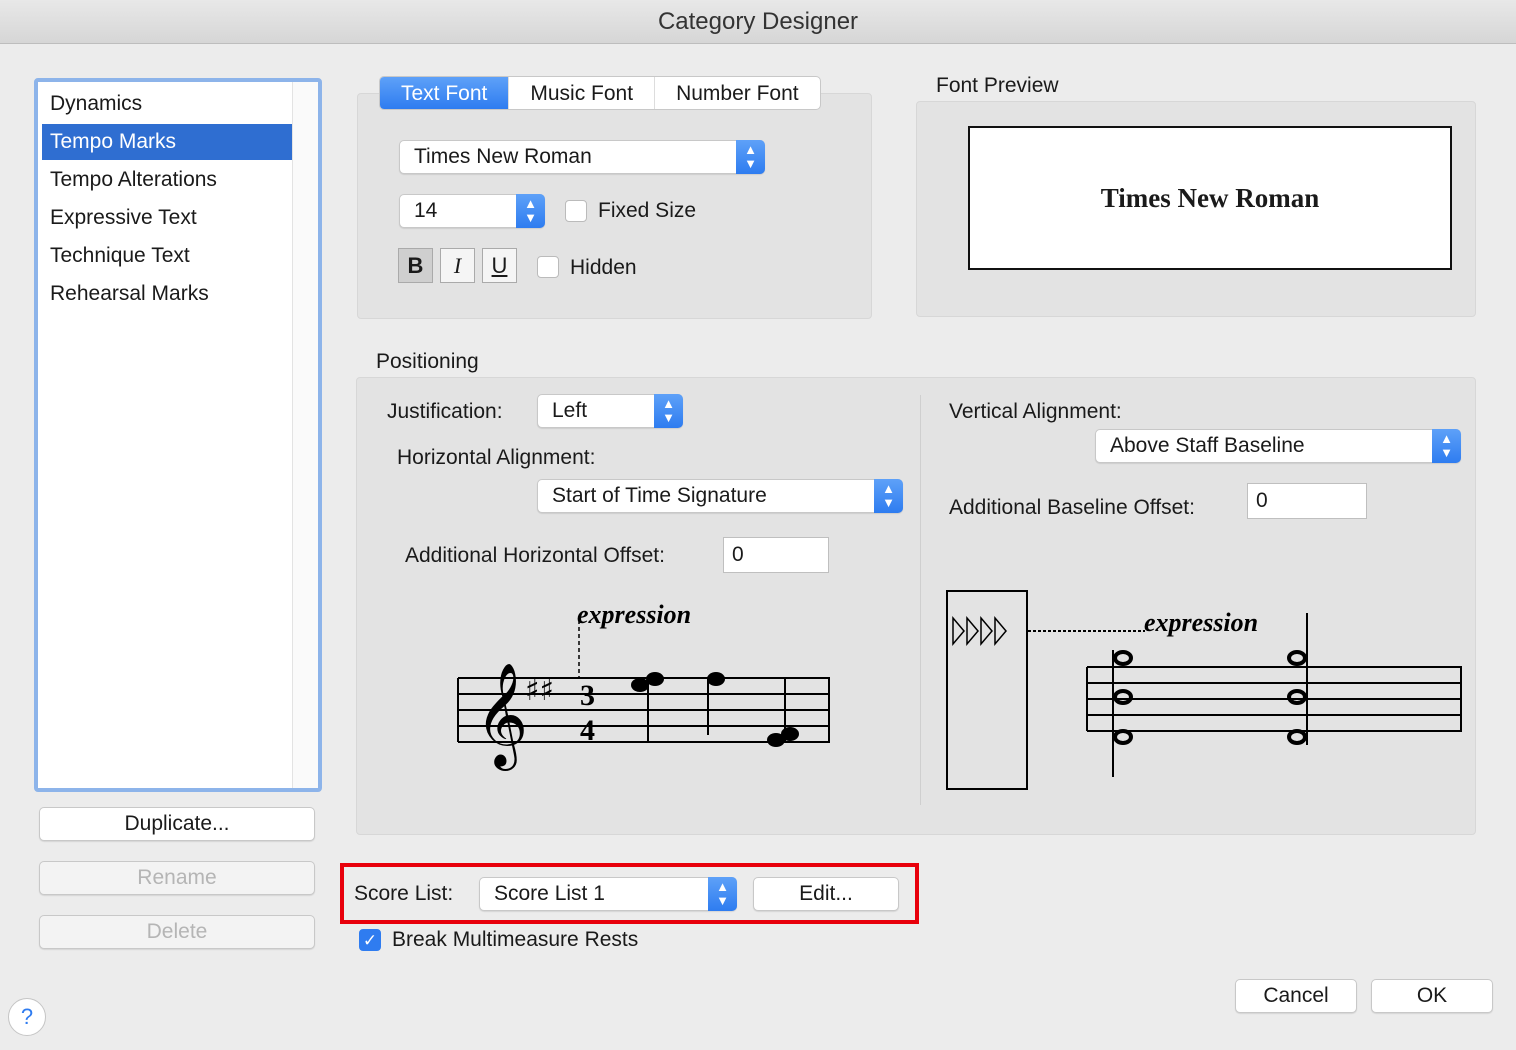 Image resolution: width=1516 pixels, height=1050 pixels. Describe the element at coordinates (576, 211) in the screenshot. I see `fixed-size-checkbox` at that location.